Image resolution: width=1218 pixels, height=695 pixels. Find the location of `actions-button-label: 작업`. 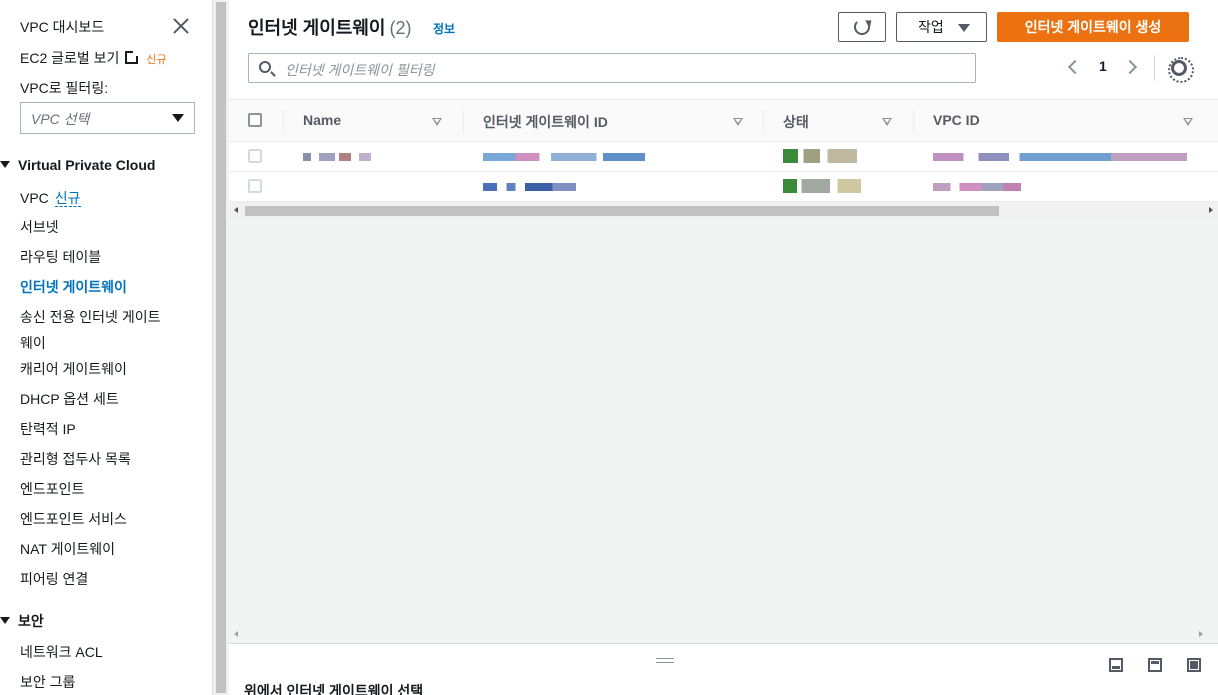

actions-button-label: 작업 is located at coordinates (931, 27).